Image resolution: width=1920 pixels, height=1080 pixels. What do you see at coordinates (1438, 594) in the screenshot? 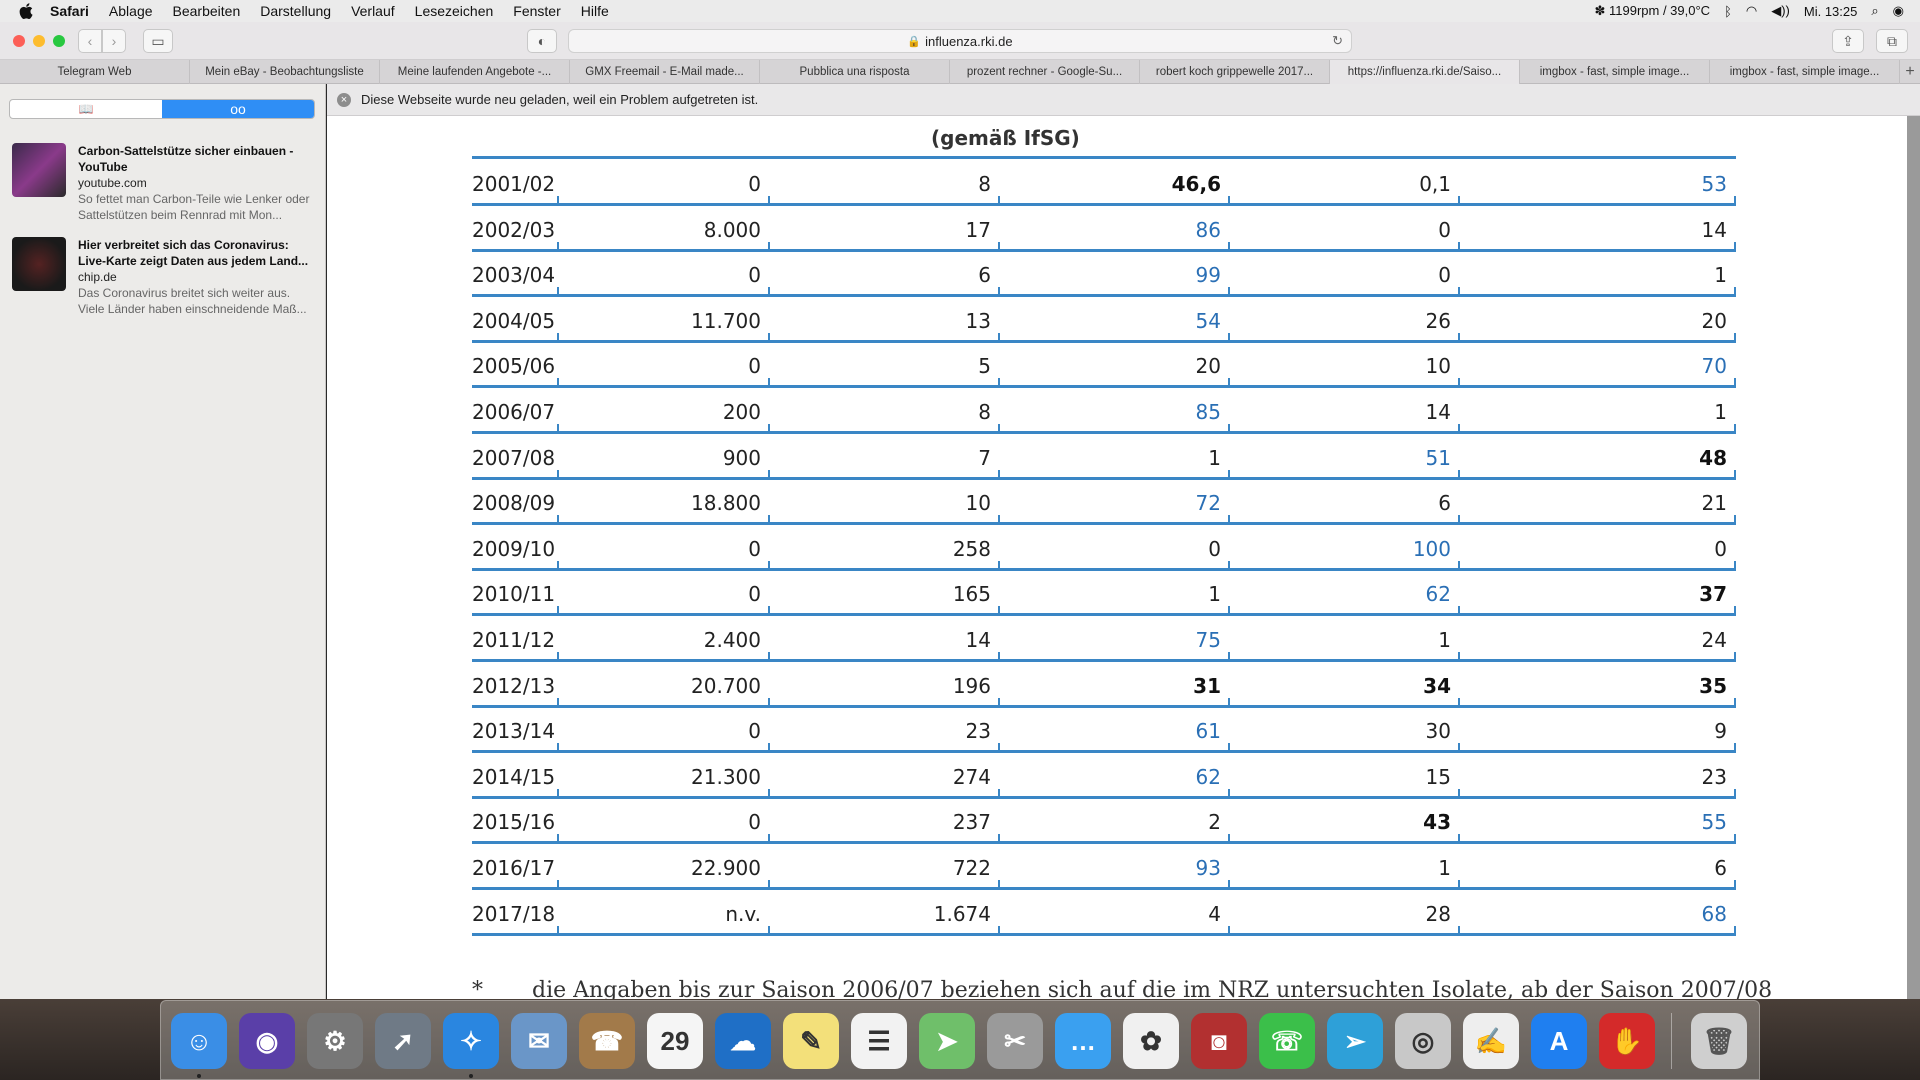
I see `value-cell: 62` at bounding box center [1438, 594].